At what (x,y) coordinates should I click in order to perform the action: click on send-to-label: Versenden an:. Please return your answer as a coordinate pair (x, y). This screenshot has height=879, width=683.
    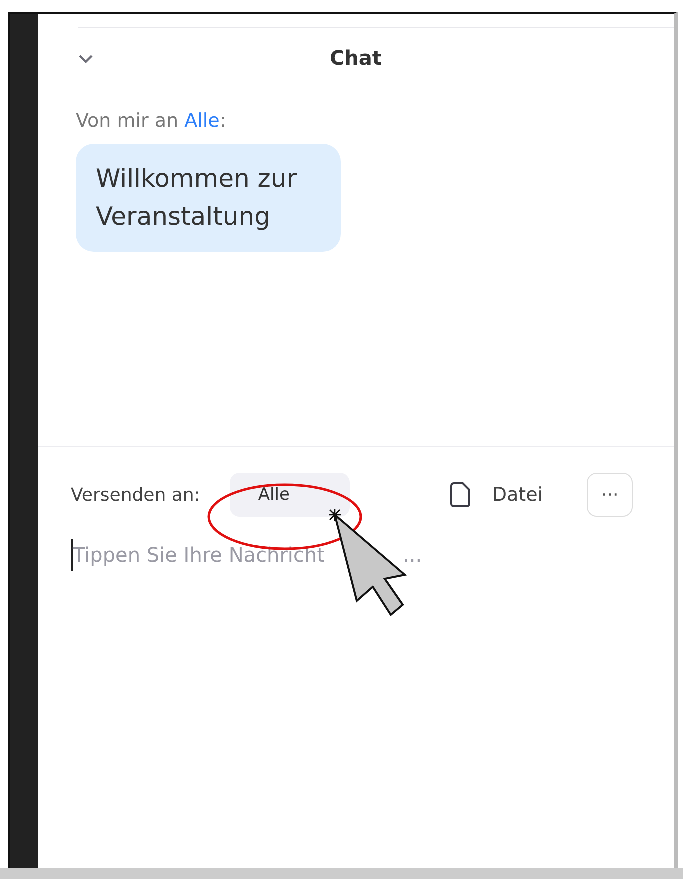
    Looking at the image, I should click on (135, 495).